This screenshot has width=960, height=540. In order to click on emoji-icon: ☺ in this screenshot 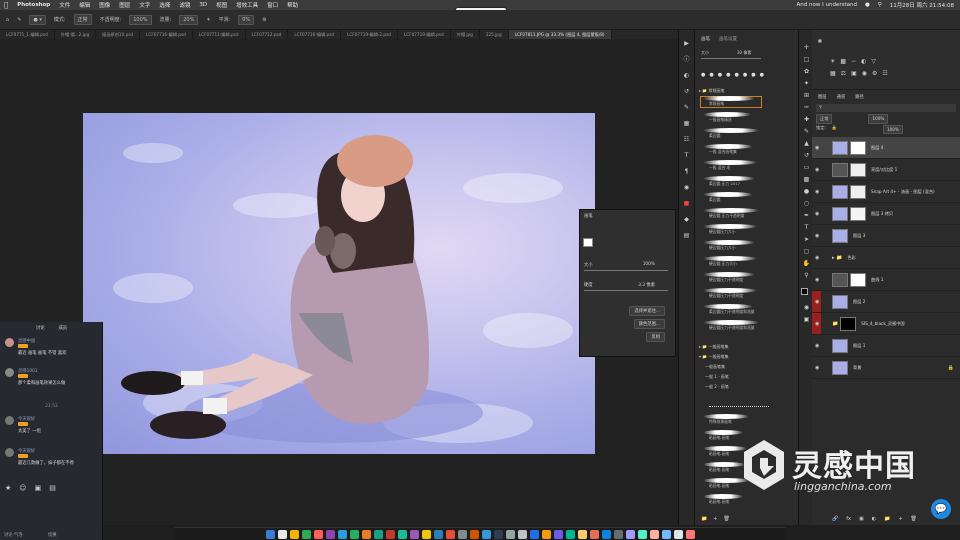, I will do `click(22, 488)`.